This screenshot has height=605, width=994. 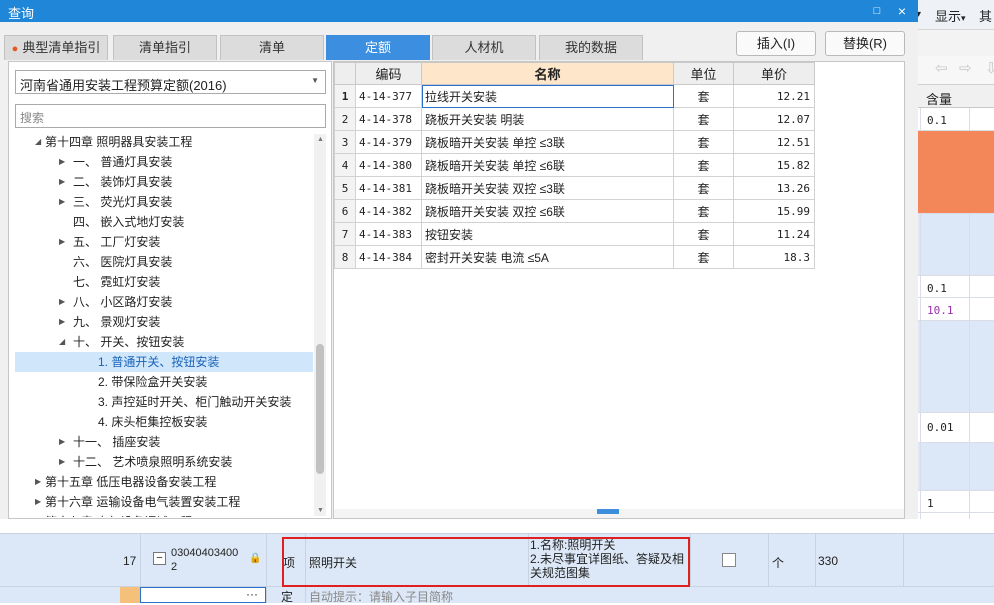 I want to click on cell-name: 跷板暗开关安装 双控 ≤3联, so click(x=547, y=188).